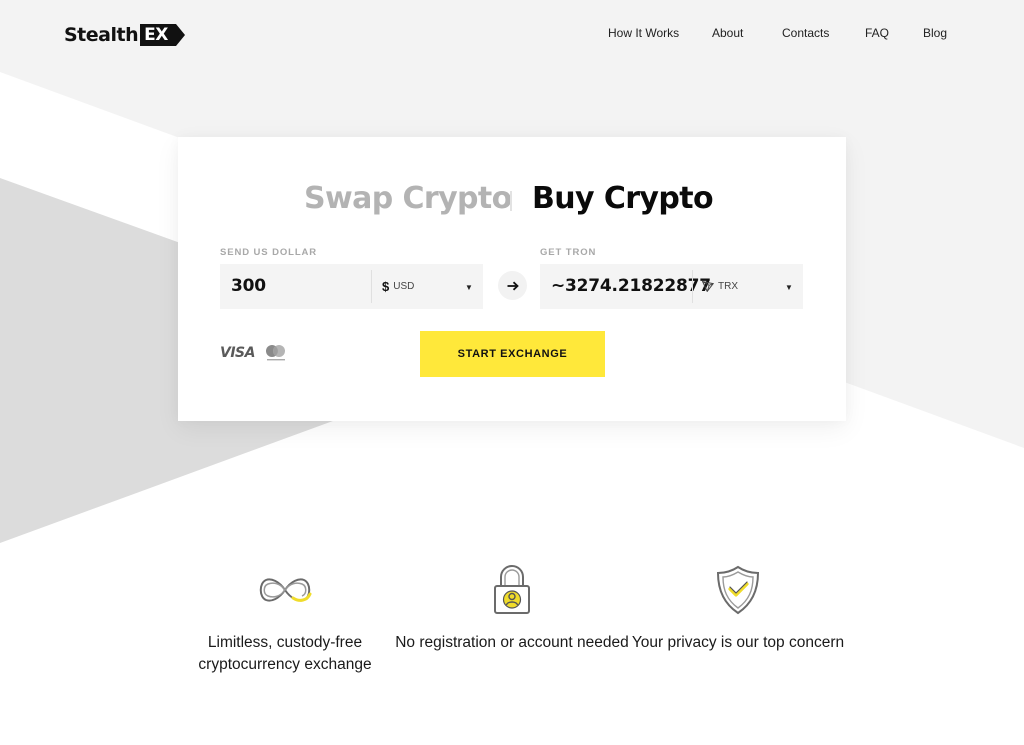 The width and height of the screenshot is (1024, 745). I want to click on visa-logo: VISA, so click(237, 353).